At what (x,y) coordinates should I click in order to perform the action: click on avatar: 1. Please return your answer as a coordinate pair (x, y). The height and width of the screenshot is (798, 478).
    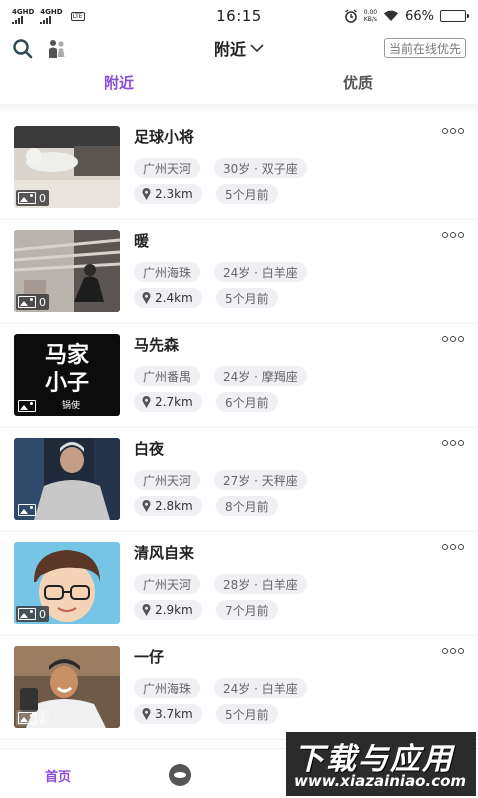
    Looking at the image, I should click on (67, 687).